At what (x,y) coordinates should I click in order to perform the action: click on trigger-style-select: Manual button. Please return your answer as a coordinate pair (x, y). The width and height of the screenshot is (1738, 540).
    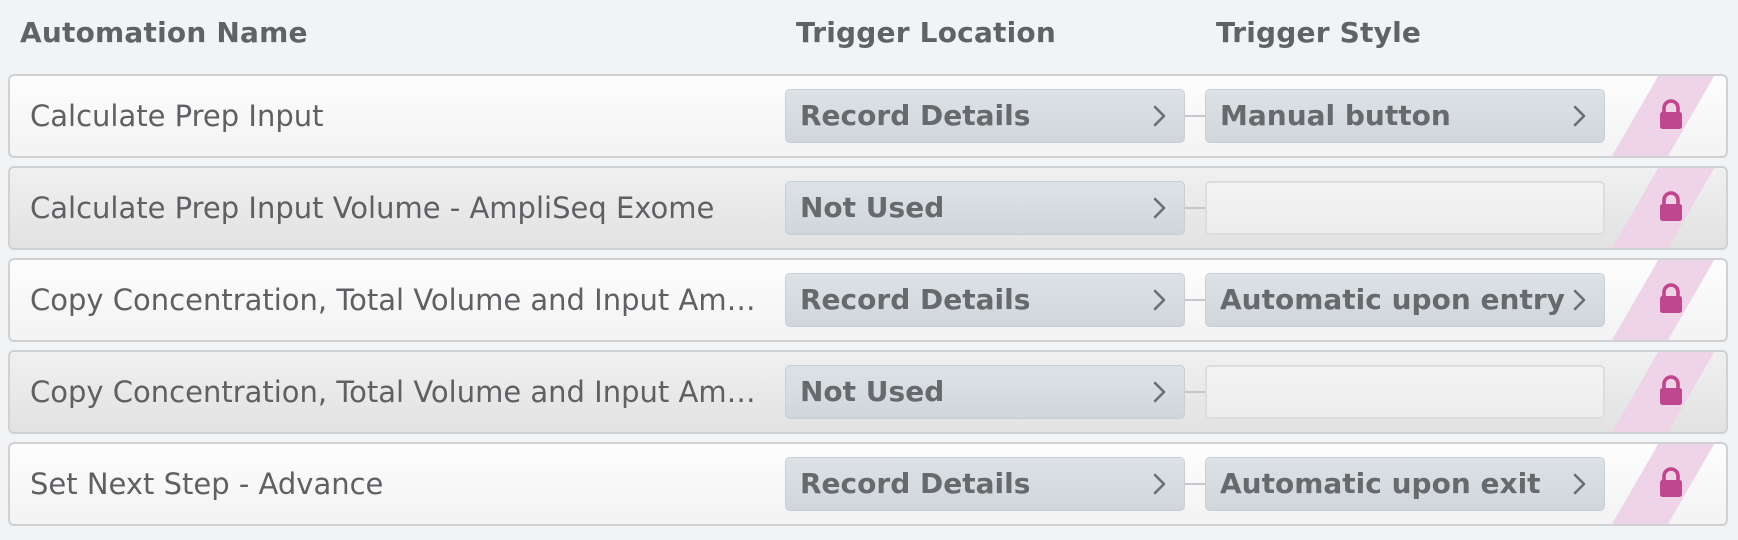
    Looking at the image, I should click on (1405, 116).